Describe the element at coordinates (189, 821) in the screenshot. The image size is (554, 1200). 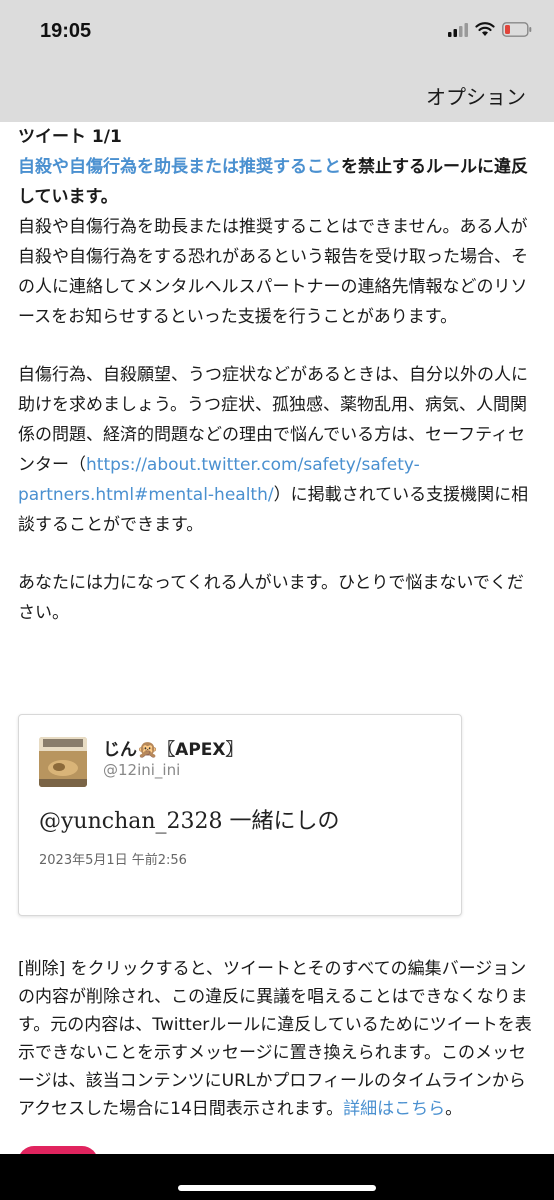
I see `tweet-text: @yunchan_2328 一緒にしの` at that location.